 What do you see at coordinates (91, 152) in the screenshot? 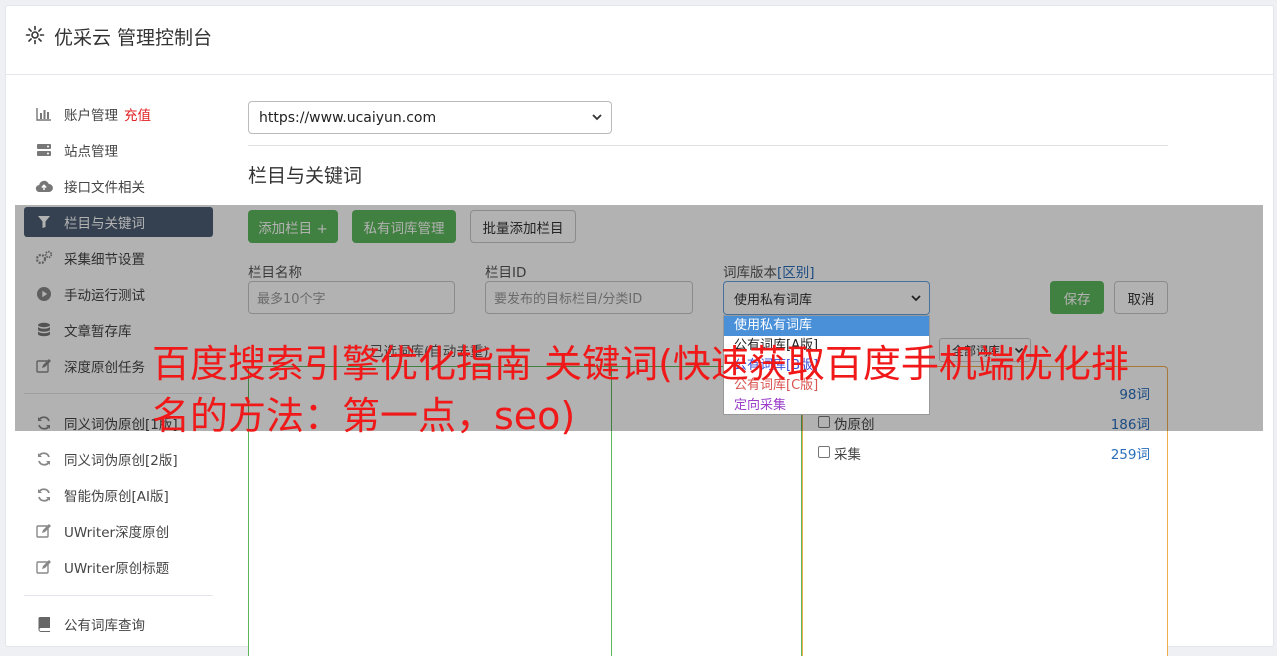
I see `sidebar-item-label: 站点管理` at bounding box center [91, 152].